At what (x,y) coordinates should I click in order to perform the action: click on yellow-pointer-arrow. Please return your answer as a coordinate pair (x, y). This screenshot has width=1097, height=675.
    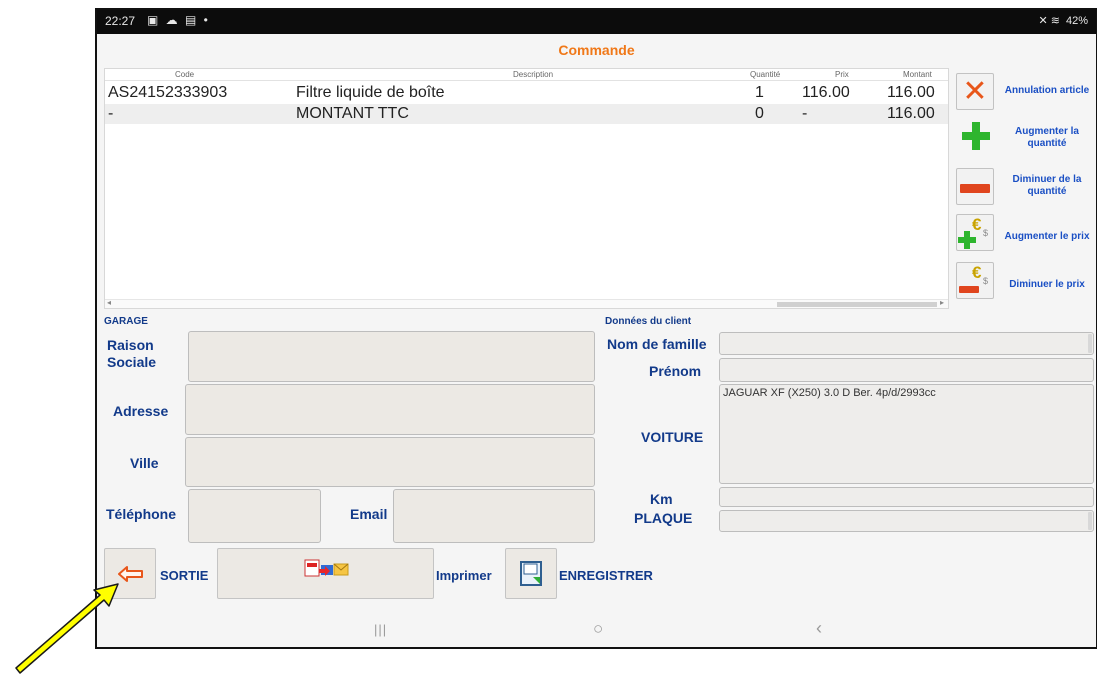
    Looking at the image, I should click on (67, 628).